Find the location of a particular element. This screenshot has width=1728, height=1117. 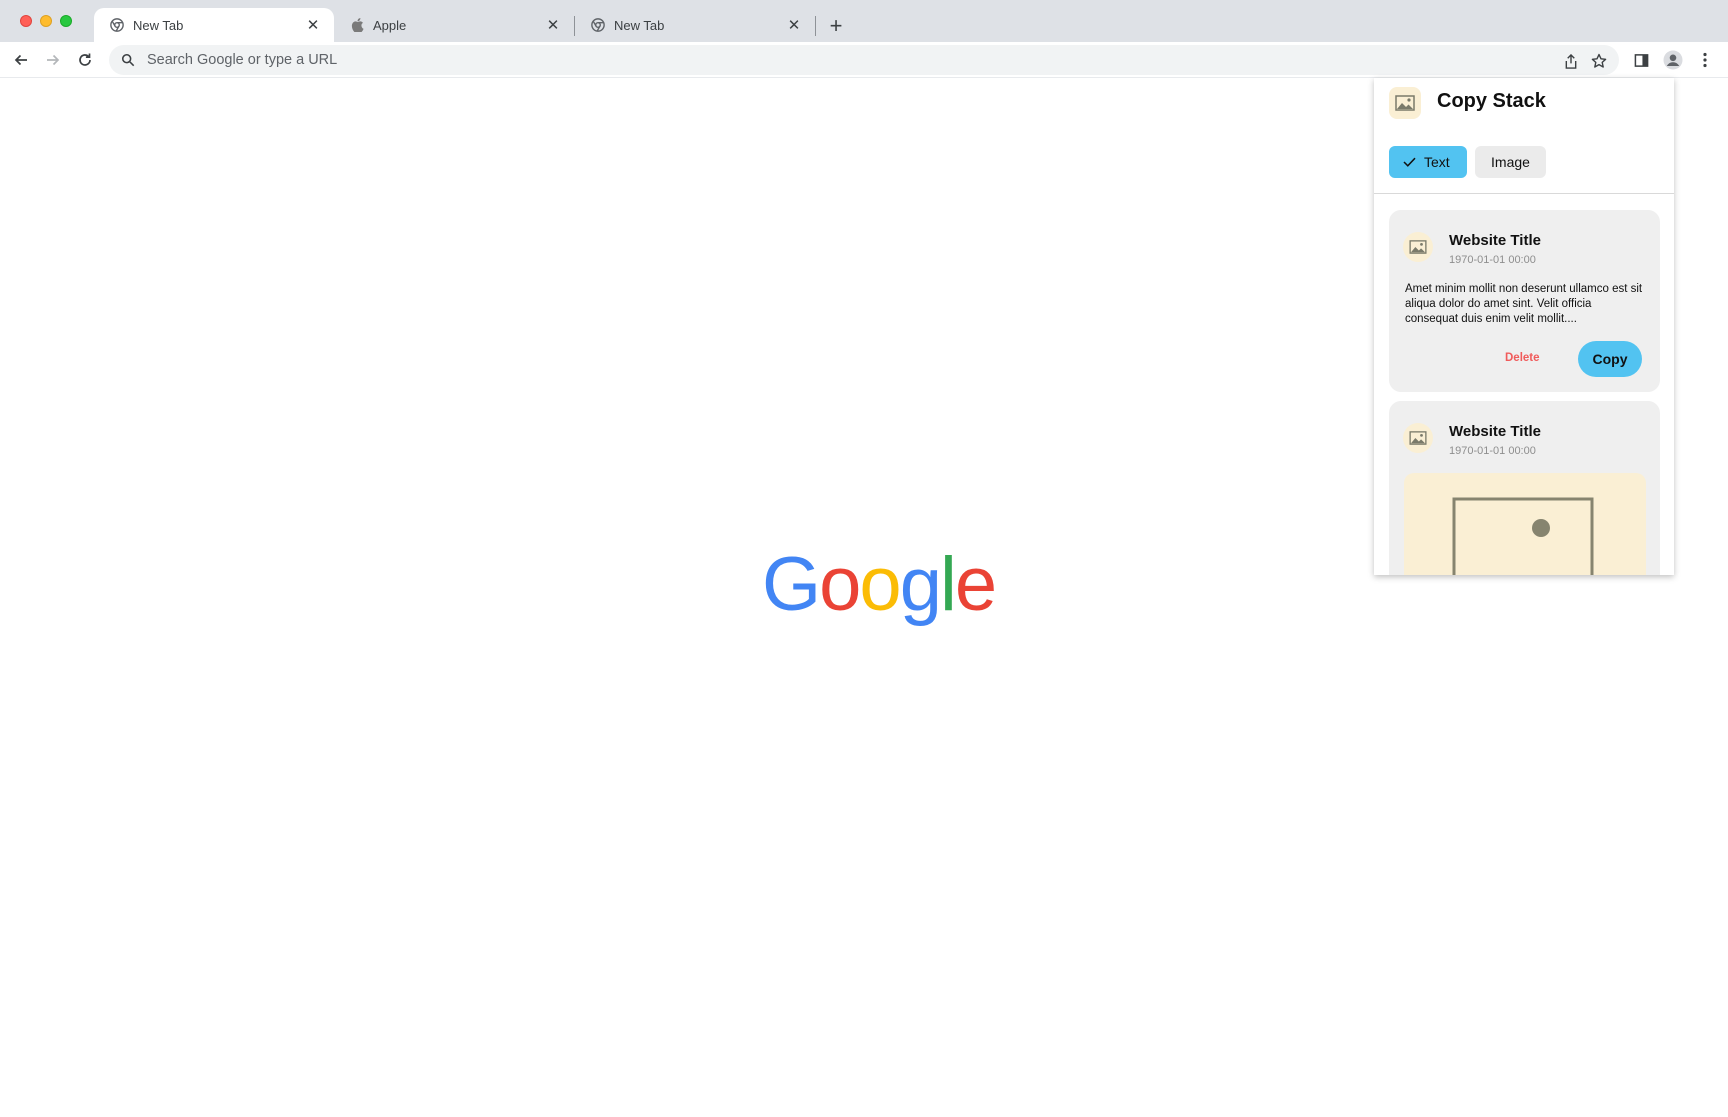

profile-button is located at coordinates (1673, 60).